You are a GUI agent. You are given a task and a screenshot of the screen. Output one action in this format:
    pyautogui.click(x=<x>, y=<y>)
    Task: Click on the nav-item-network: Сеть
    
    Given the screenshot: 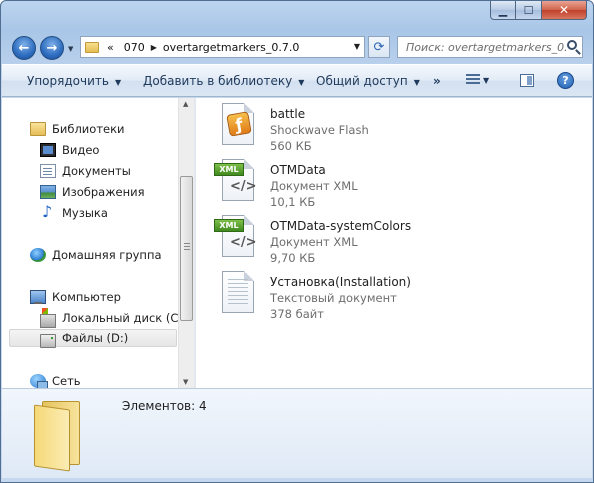 What is the action you would take?
    pyautogui.click(x=55, y=380)
    